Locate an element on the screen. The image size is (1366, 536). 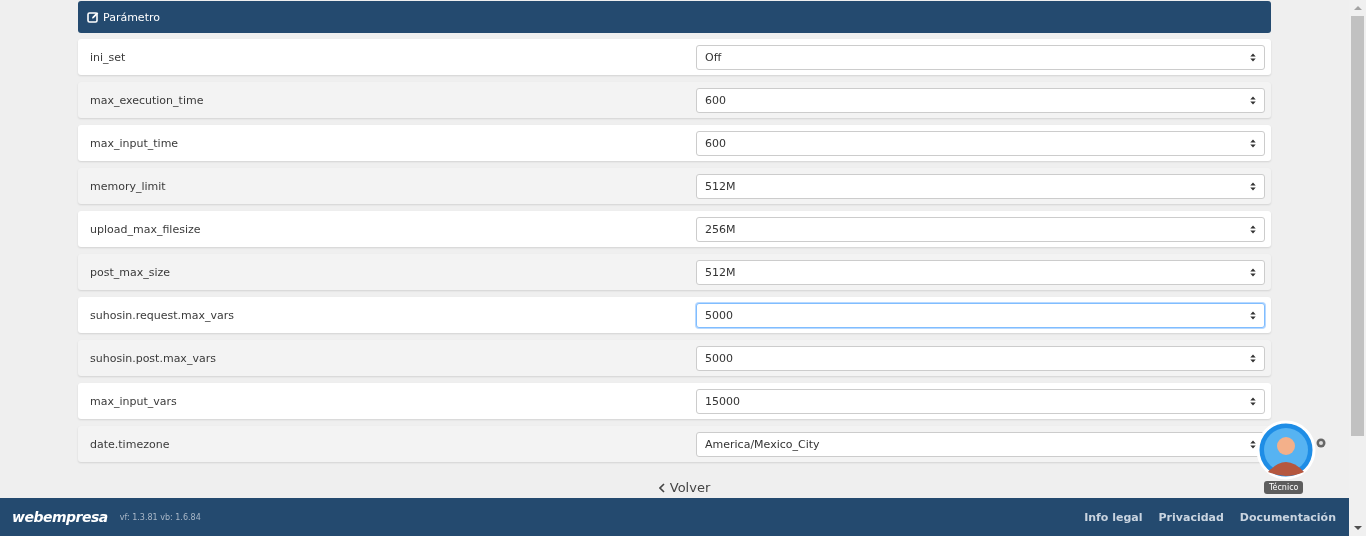
setting-label: suhosin.post.max_vars is located at coordinates (153, 358).